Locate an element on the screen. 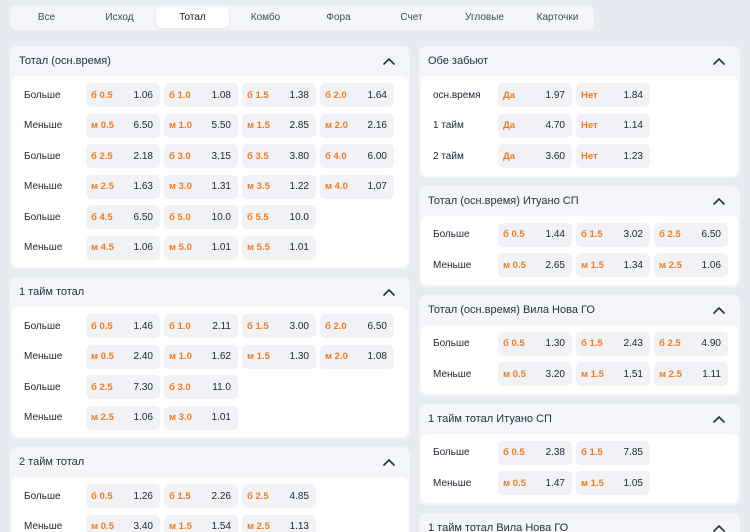  market-card-header: 2 тайм тотал is located at coordinates (210, 462).